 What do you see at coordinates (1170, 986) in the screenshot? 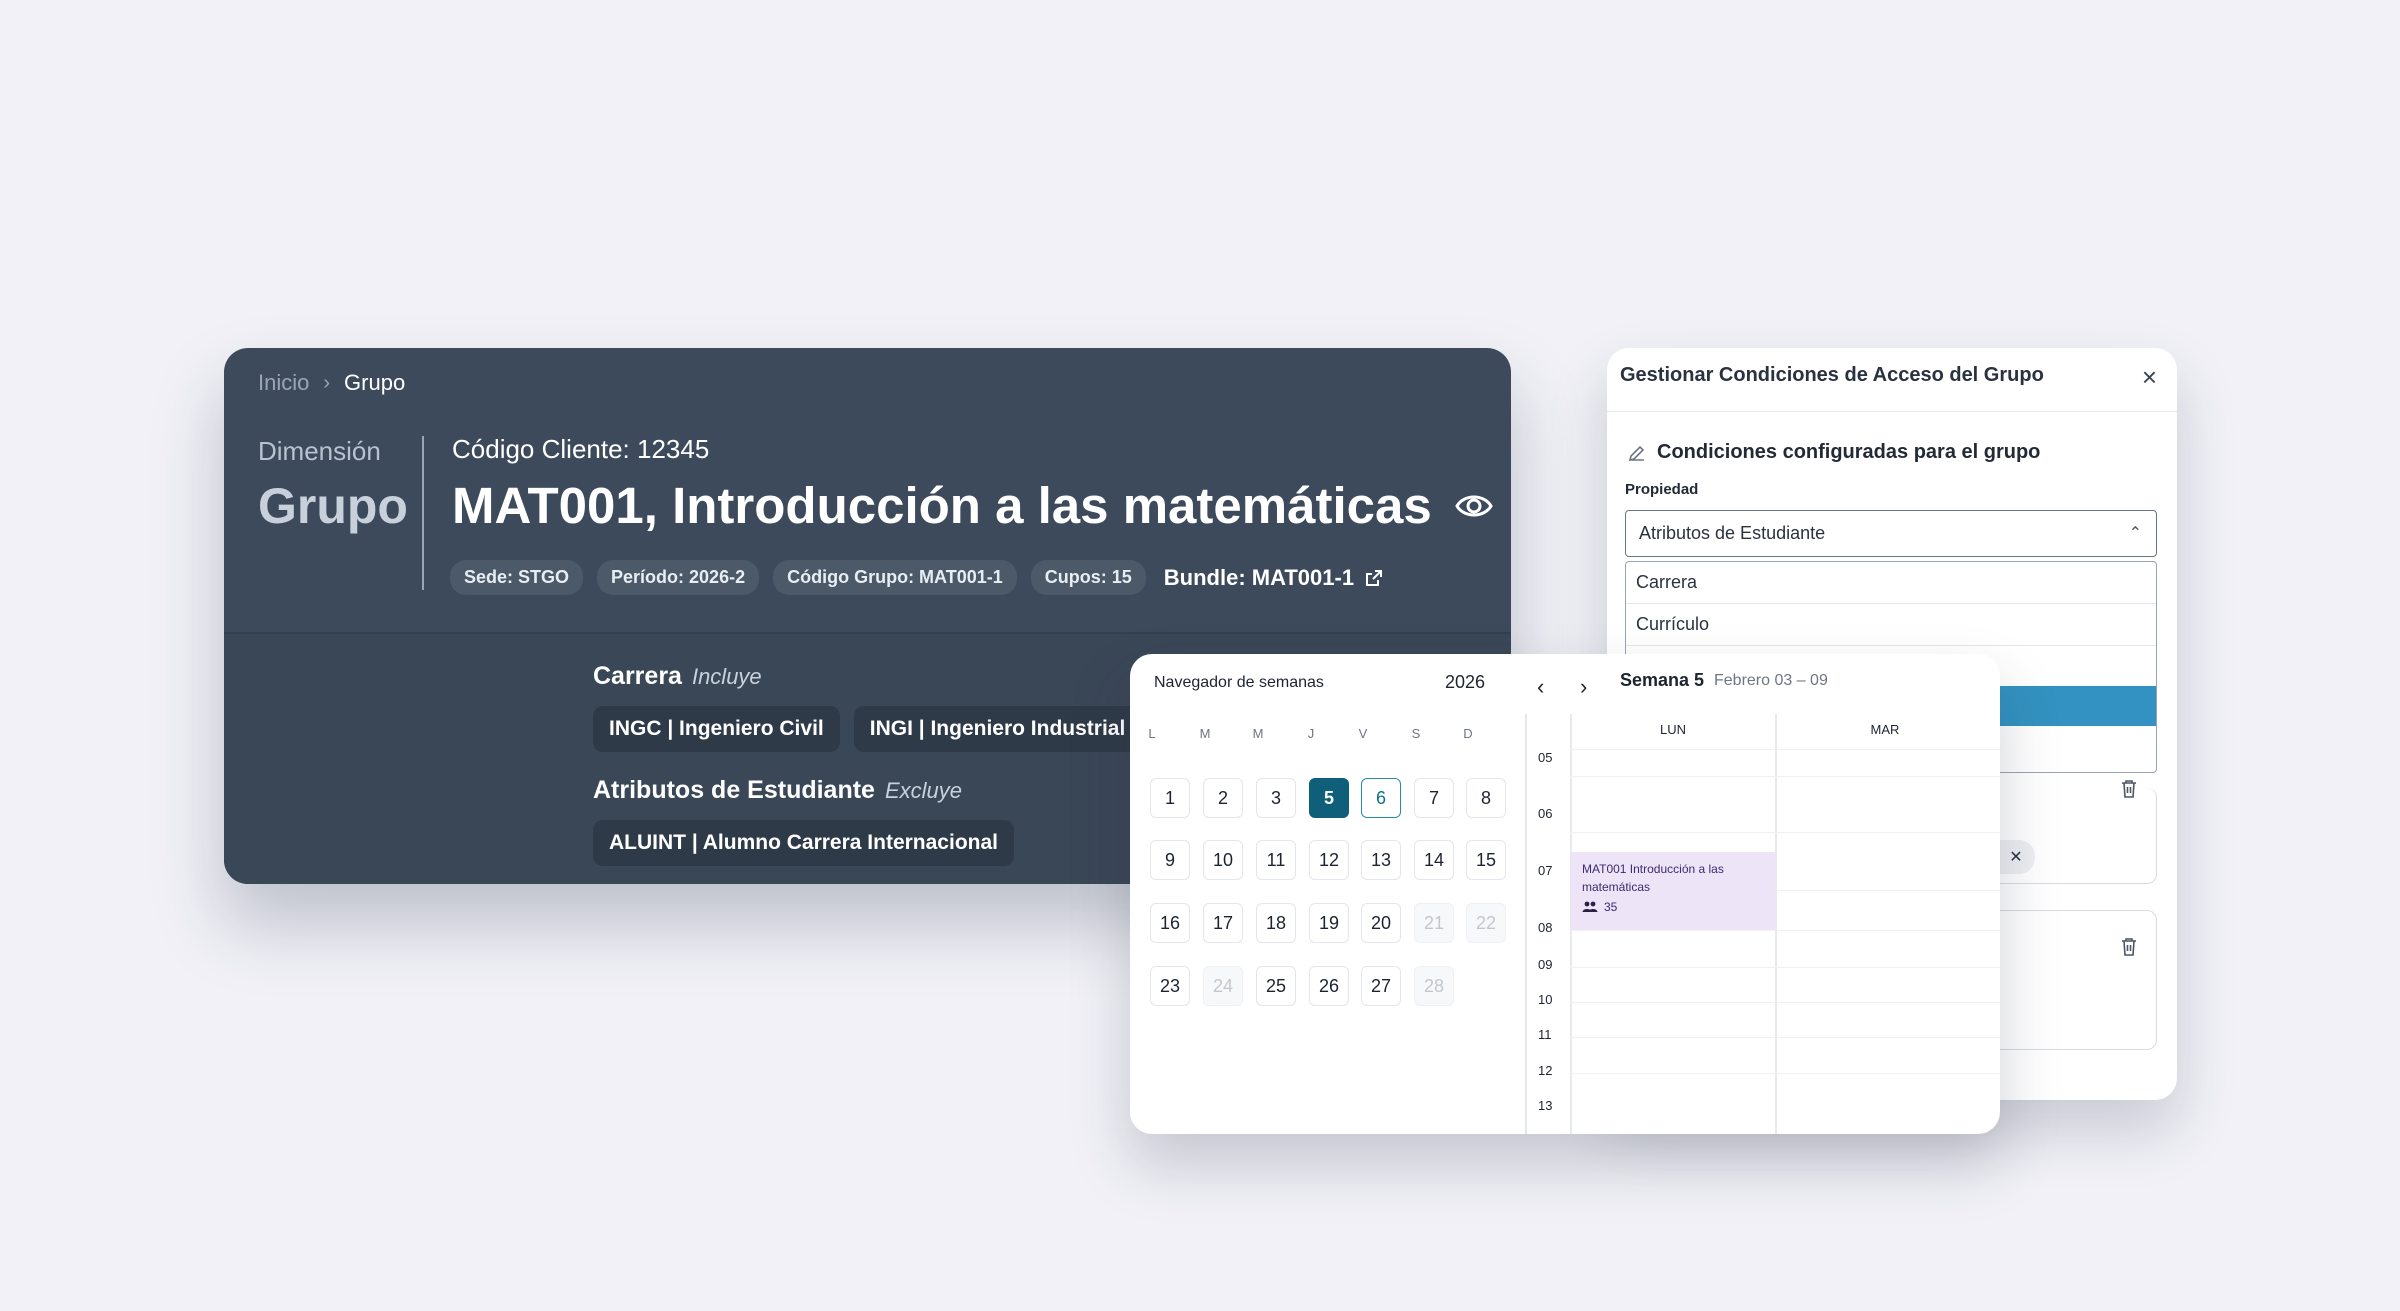
I see `day-cell: 23` at bounding box center [1170, 986].